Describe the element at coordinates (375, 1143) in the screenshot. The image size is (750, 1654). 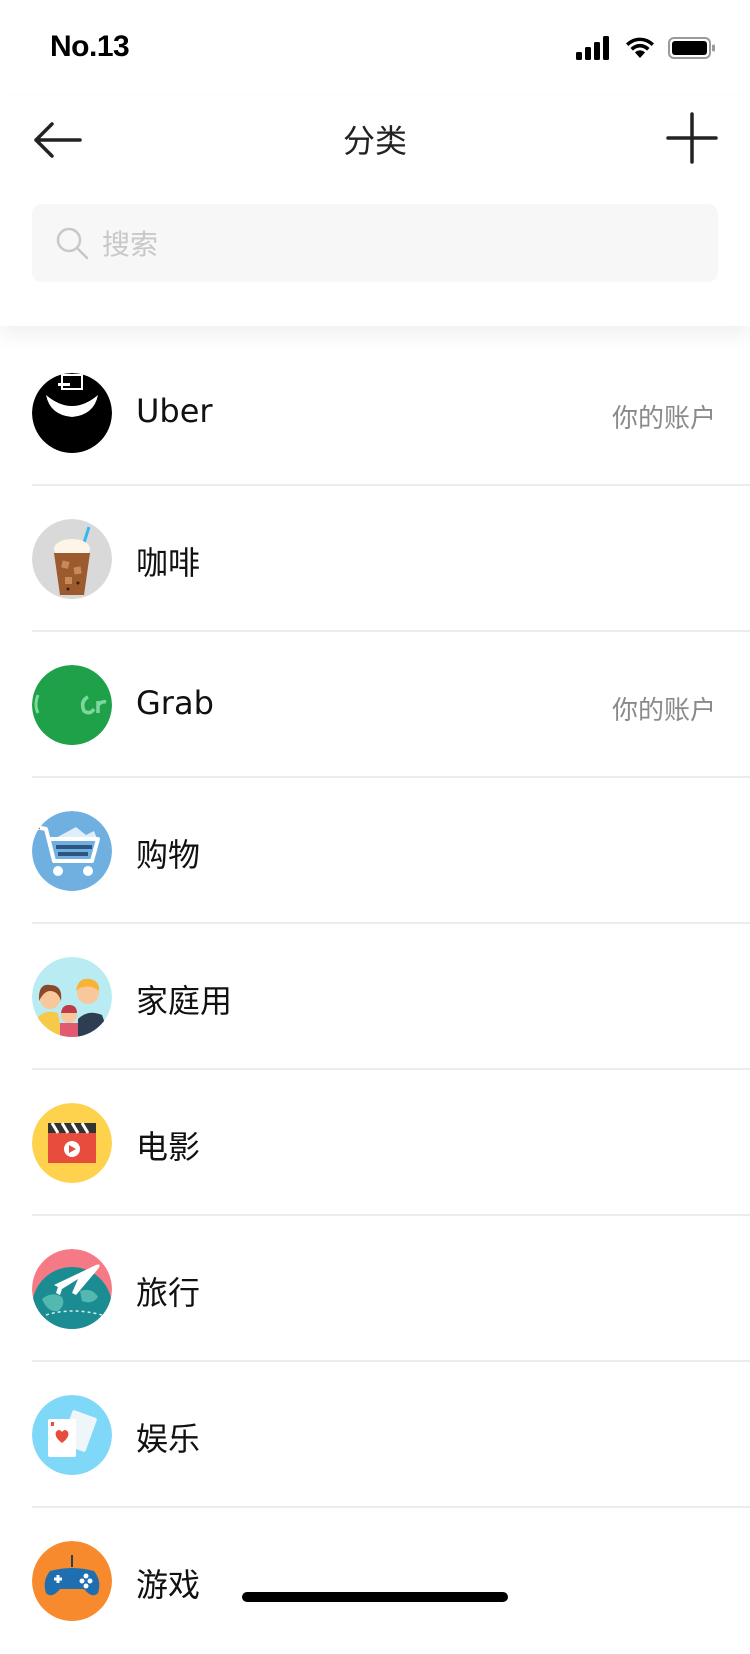
I see `list-item-movies: 电影` at that location.